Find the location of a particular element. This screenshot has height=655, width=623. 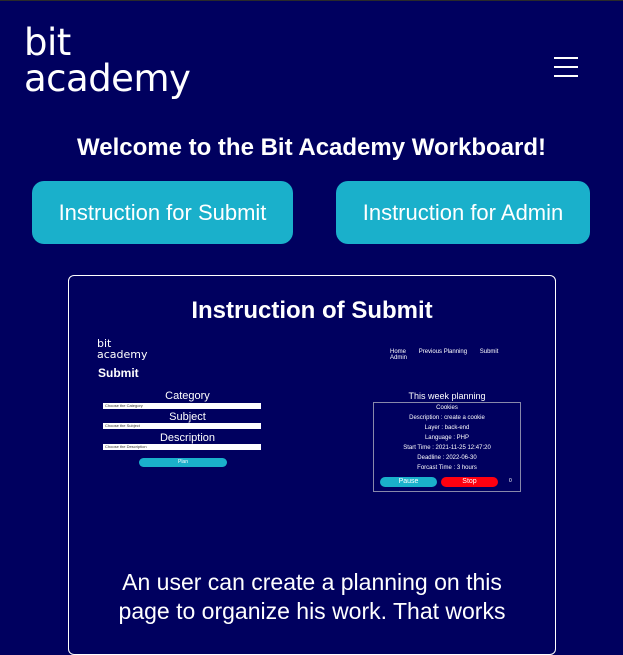

screenshot-nav: Home Previous Planning Submit Admin is located at coordinates (462, 355).